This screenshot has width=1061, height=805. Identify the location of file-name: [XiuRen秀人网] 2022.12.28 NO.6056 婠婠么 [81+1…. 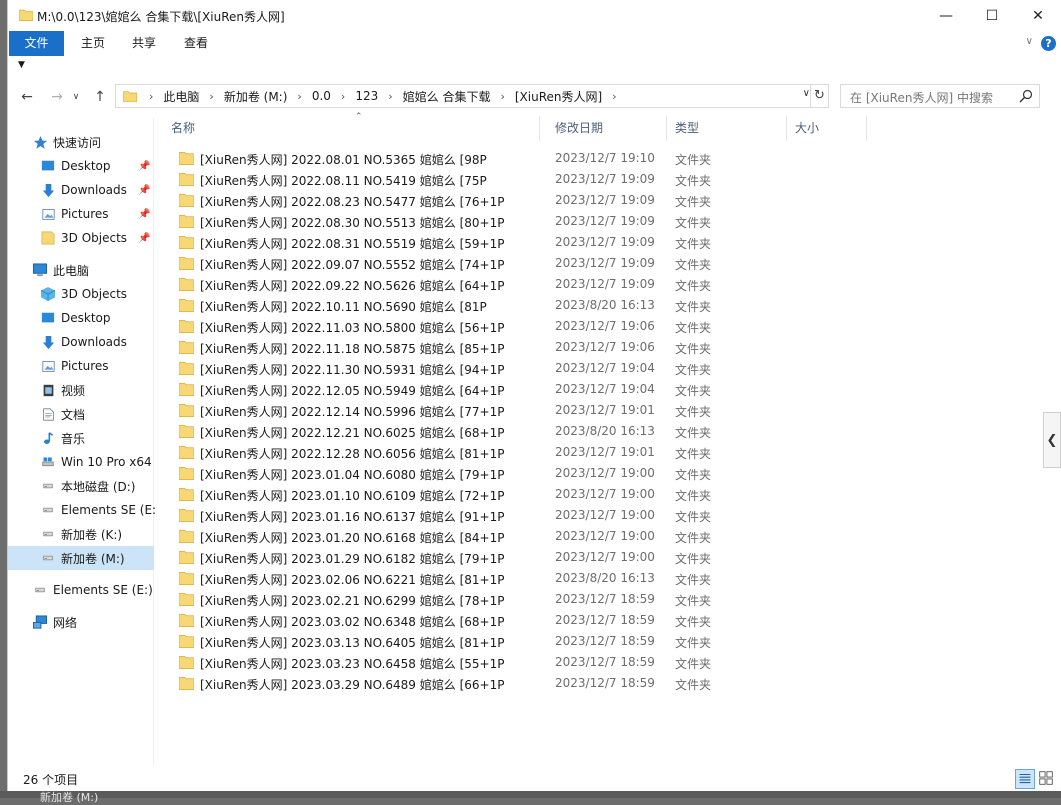
(352, 453).